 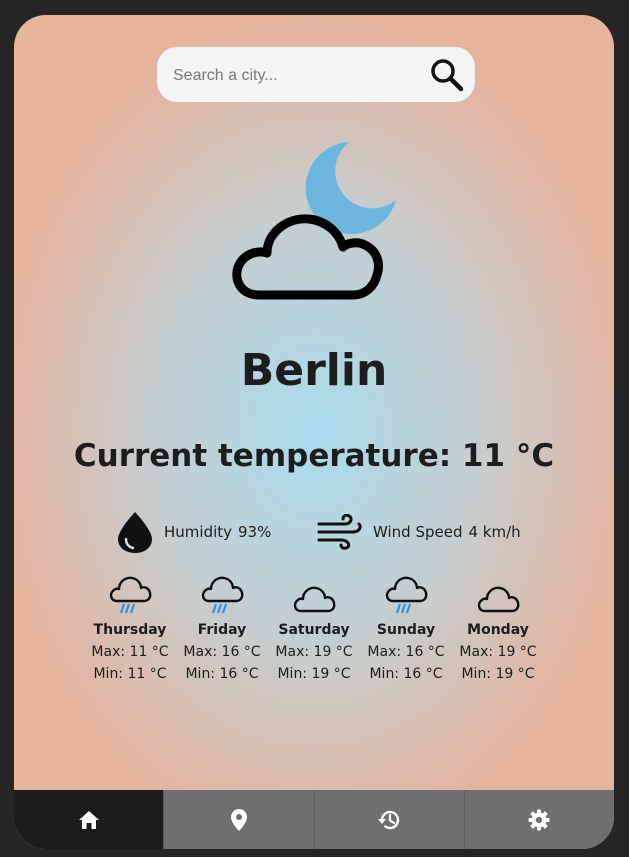 I want to click on nav-settings, so click(x=538, y=819).